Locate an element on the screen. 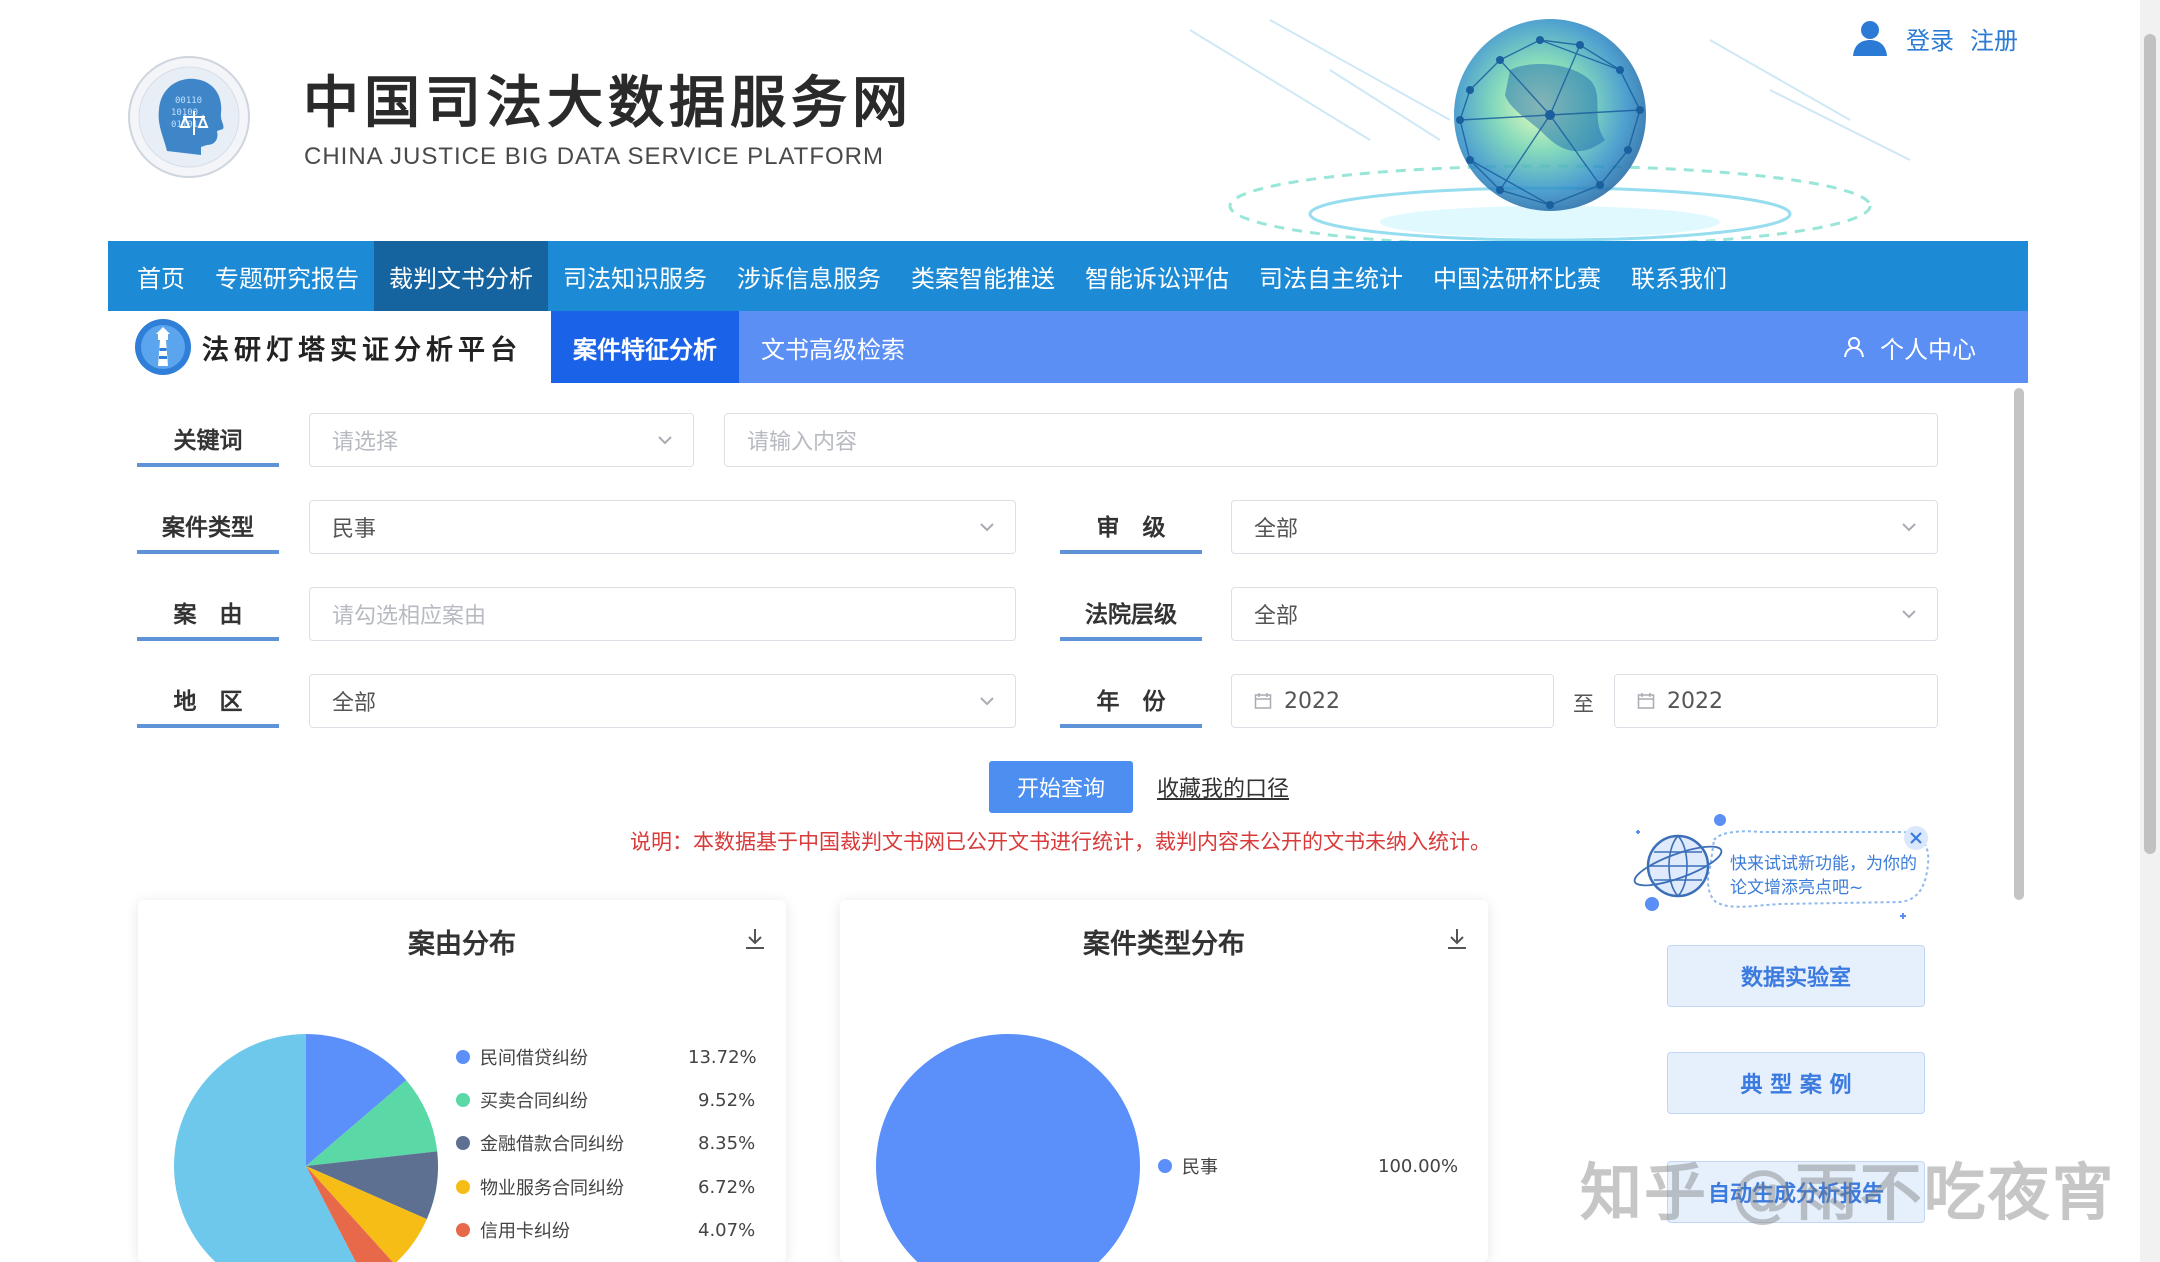  user-bar: 登录 注册 is located at coordinates (1934, 38).